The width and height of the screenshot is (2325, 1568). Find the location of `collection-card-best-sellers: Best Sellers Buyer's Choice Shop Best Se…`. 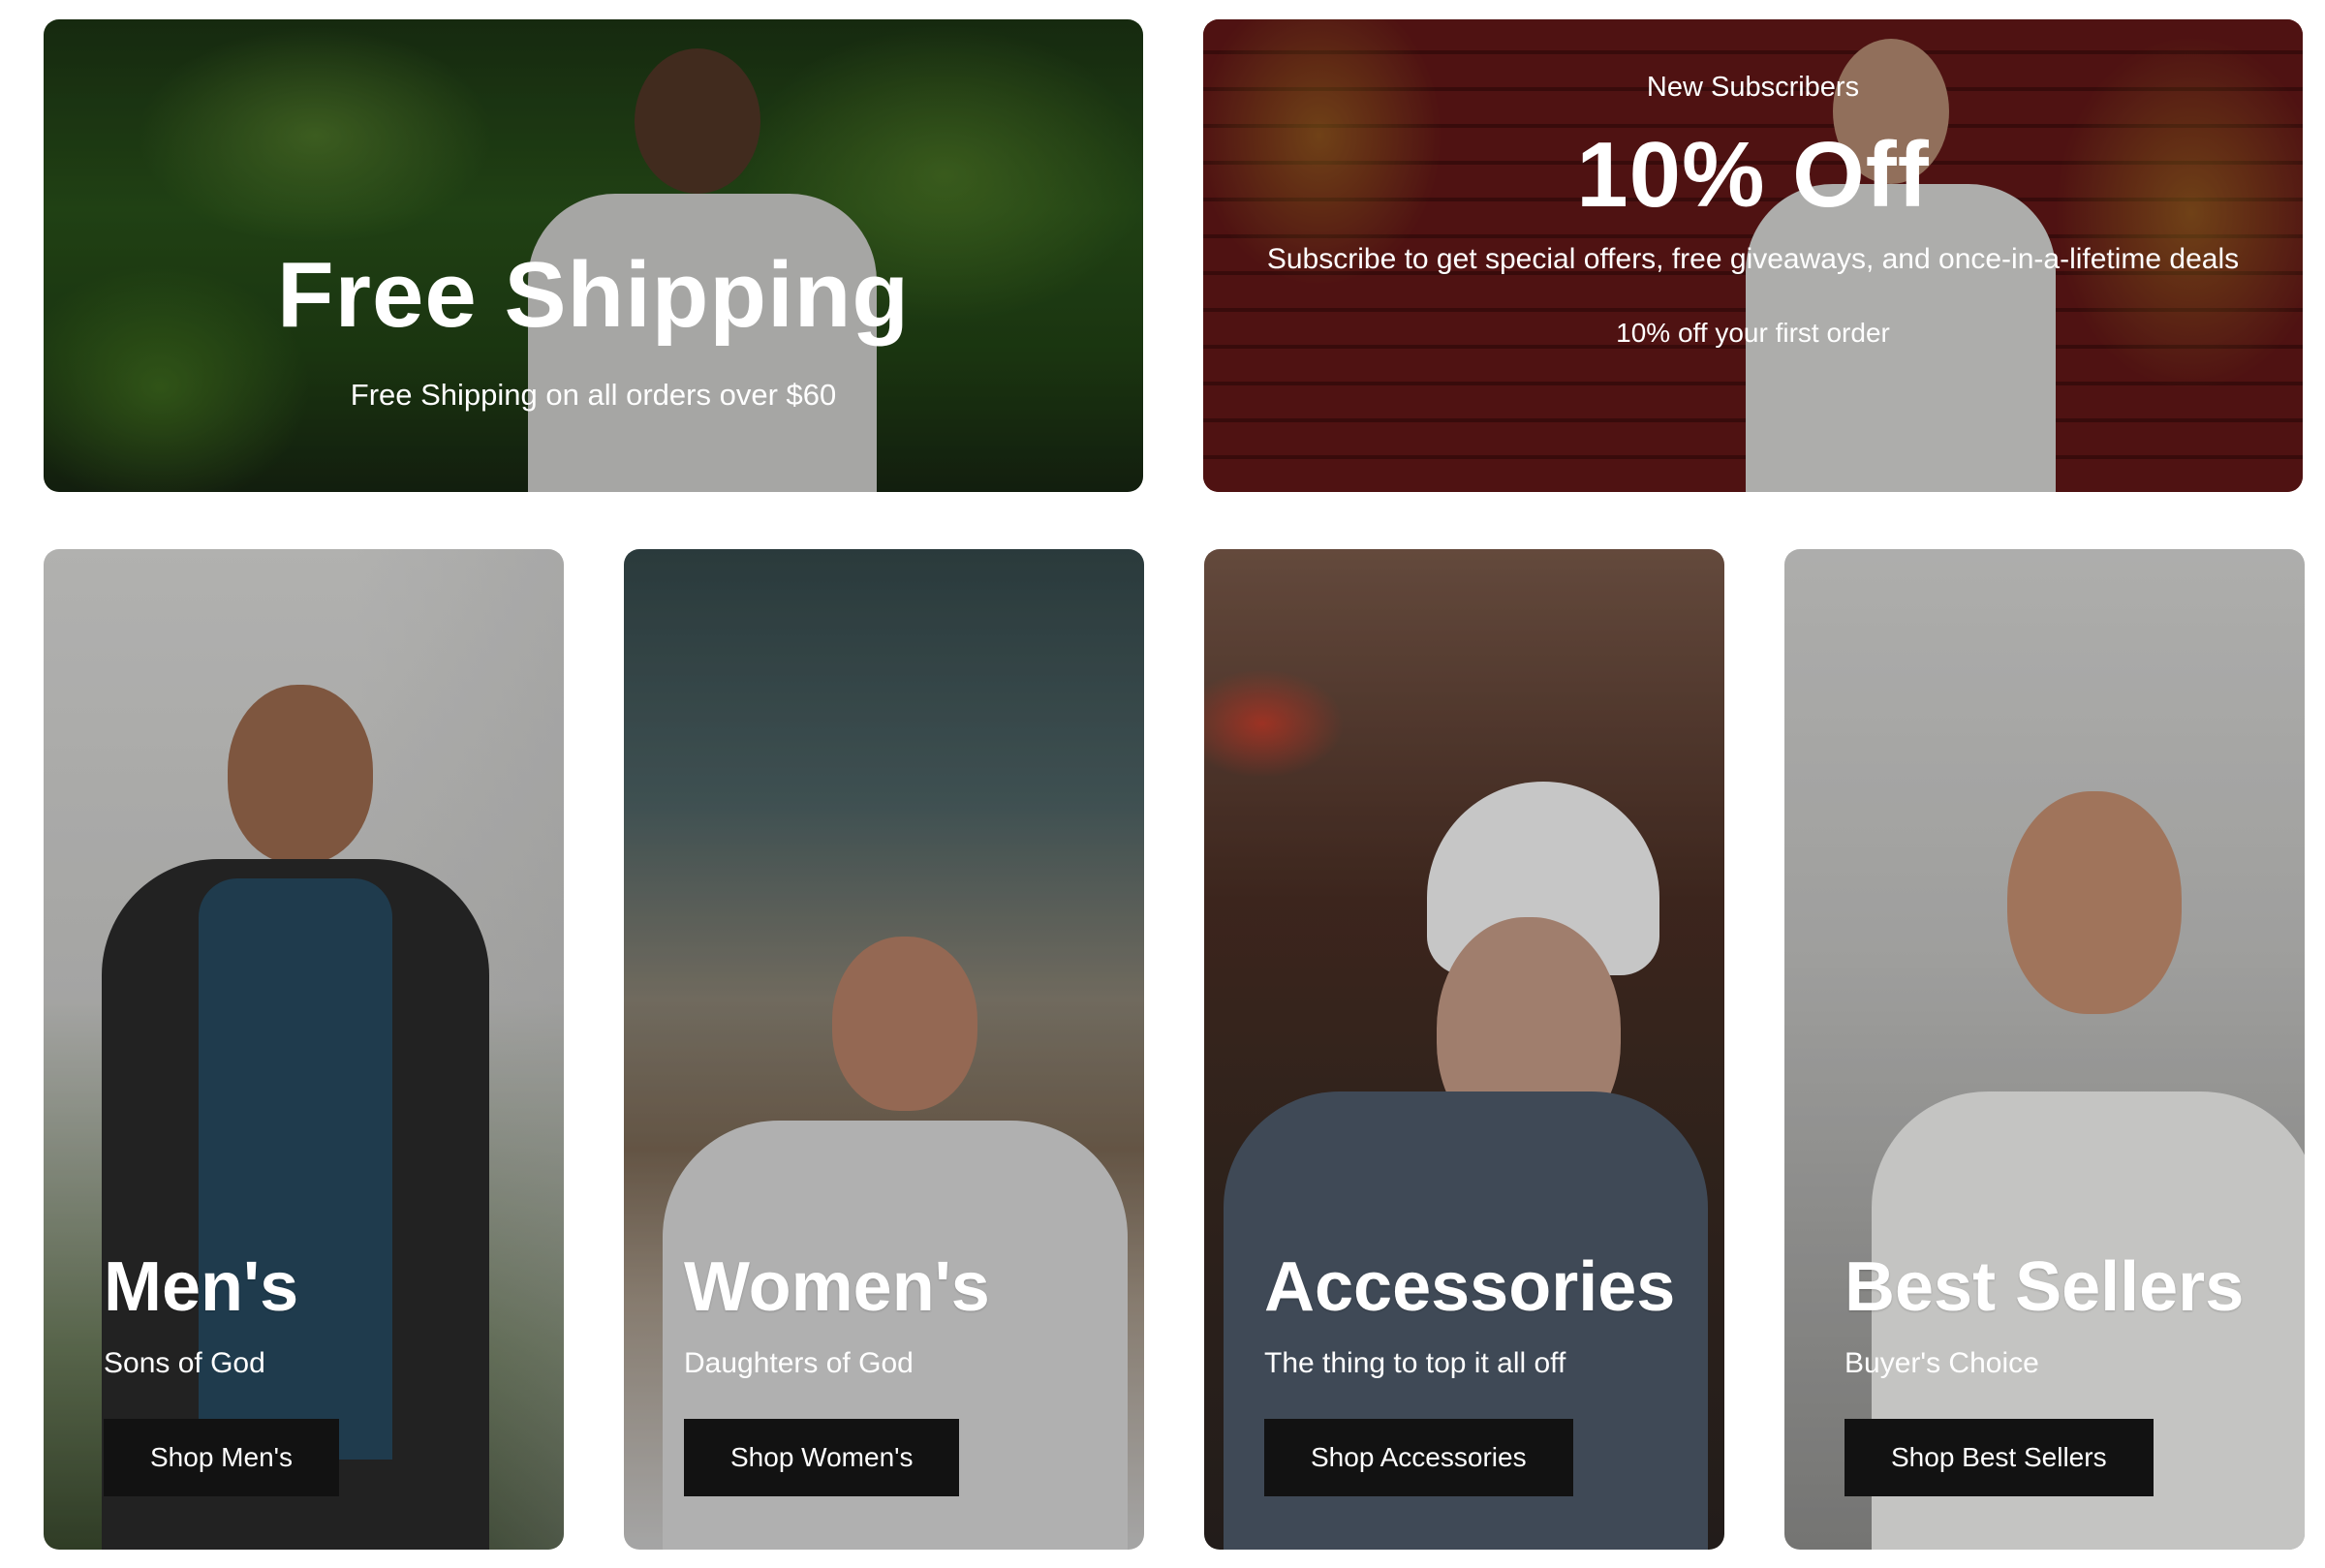

collection-card-best-sellers: Best Sellers Buyer's Choice Shop Best Se… is located at coordinates (2044, 1049).